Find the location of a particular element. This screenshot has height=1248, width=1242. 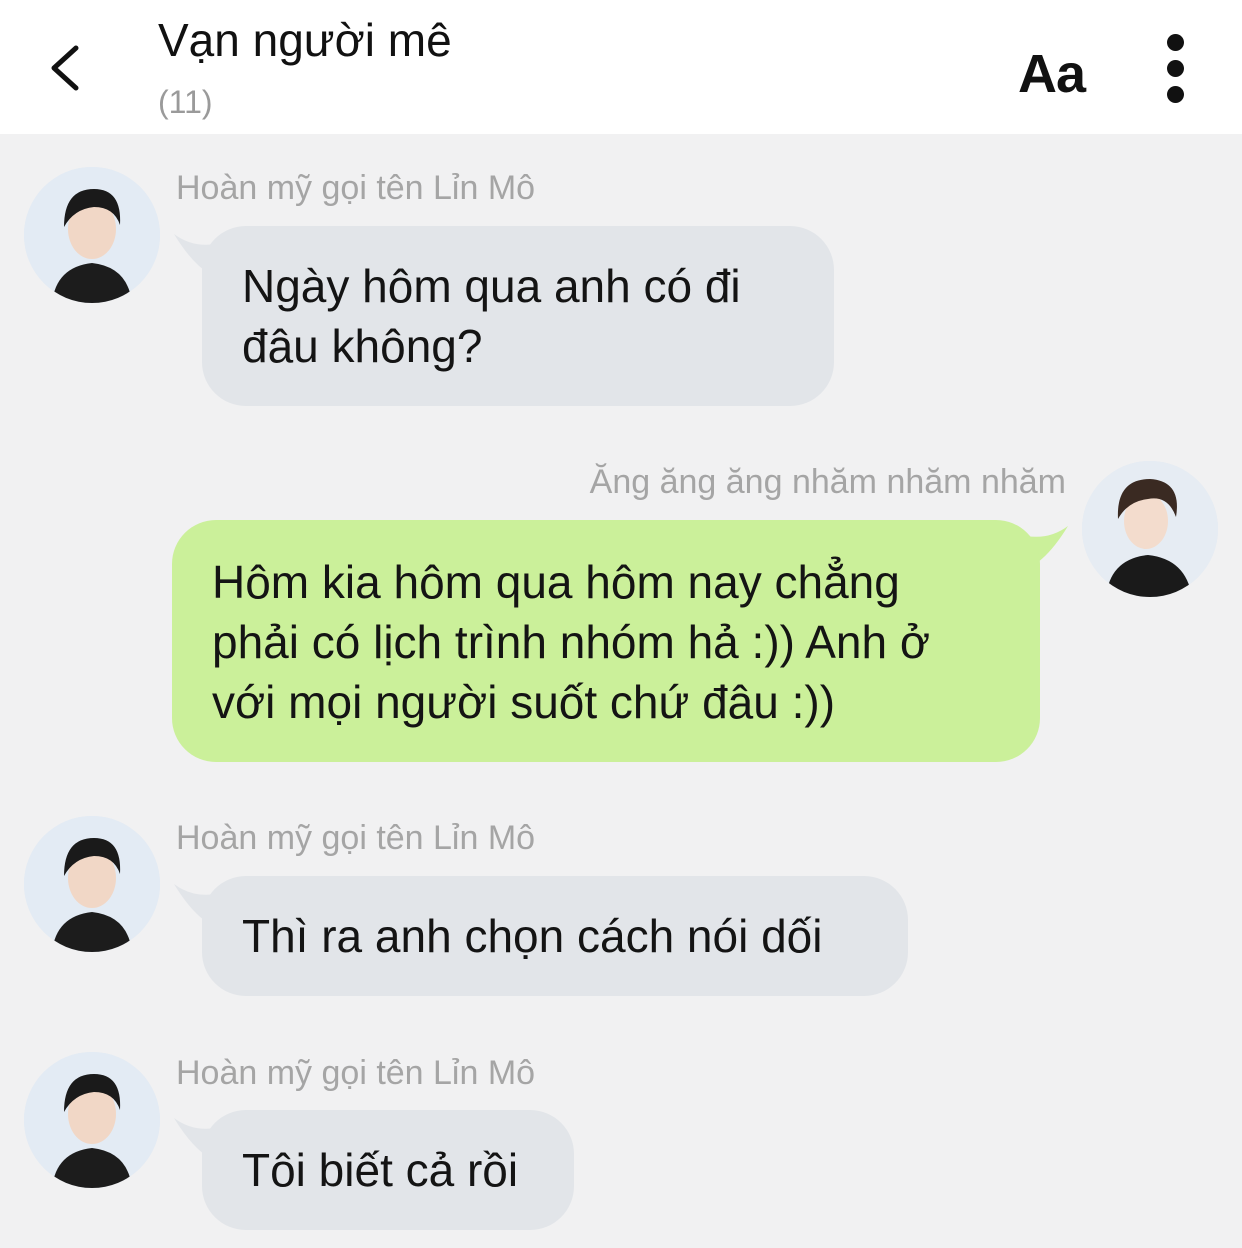

message-line: đâu không? is located at coordinates (362, 346).